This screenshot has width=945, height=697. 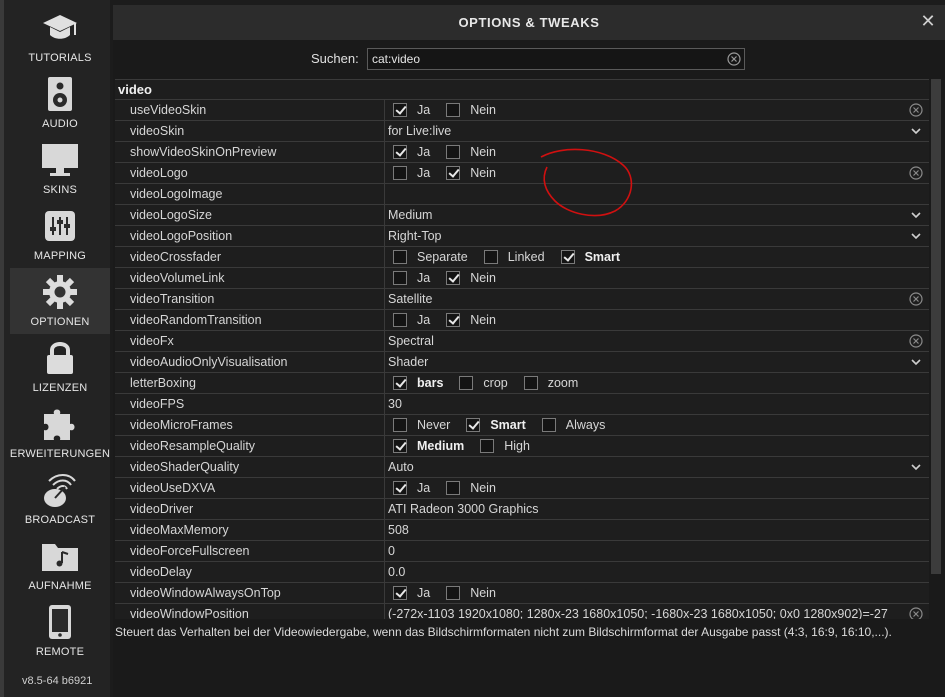 I want to click on search-field, so click(x=556, y=59).